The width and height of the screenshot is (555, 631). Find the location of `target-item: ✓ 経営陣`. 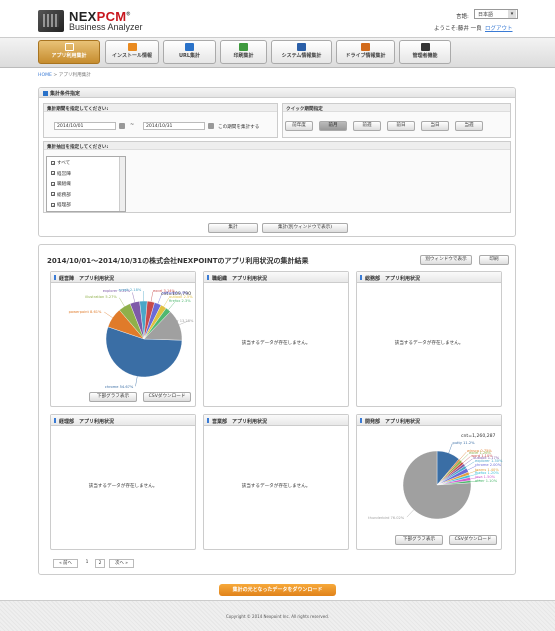

target-item: ✓ 経営陣 is located at coordinates (61, 174).